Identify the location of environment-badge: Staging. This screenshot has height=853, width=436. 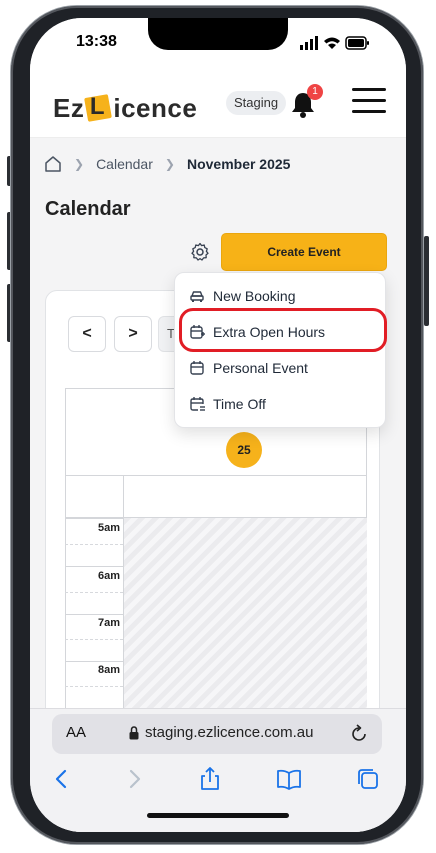
(256, 103).